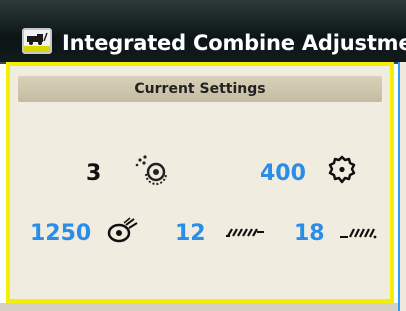  I want to click on bottom-edge, so click(199, 307).